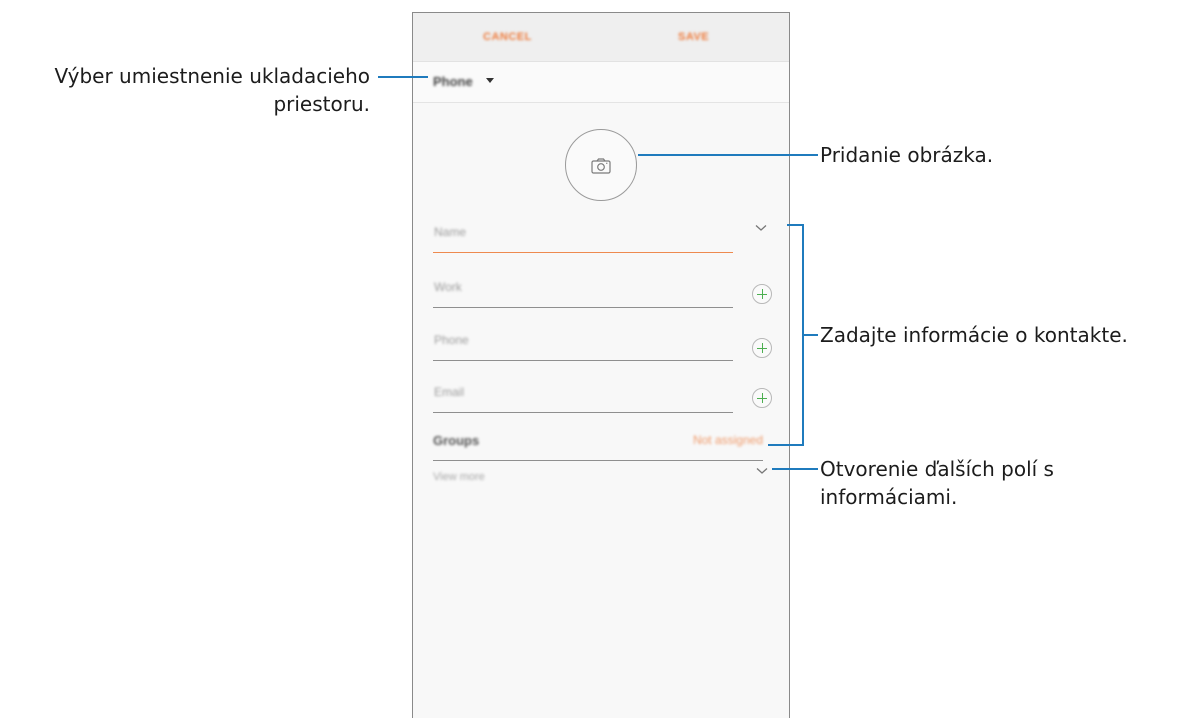 The image size is (1187, 718). I want to click on top-action-bar: CANCEL SAVE, so click(601, 37).